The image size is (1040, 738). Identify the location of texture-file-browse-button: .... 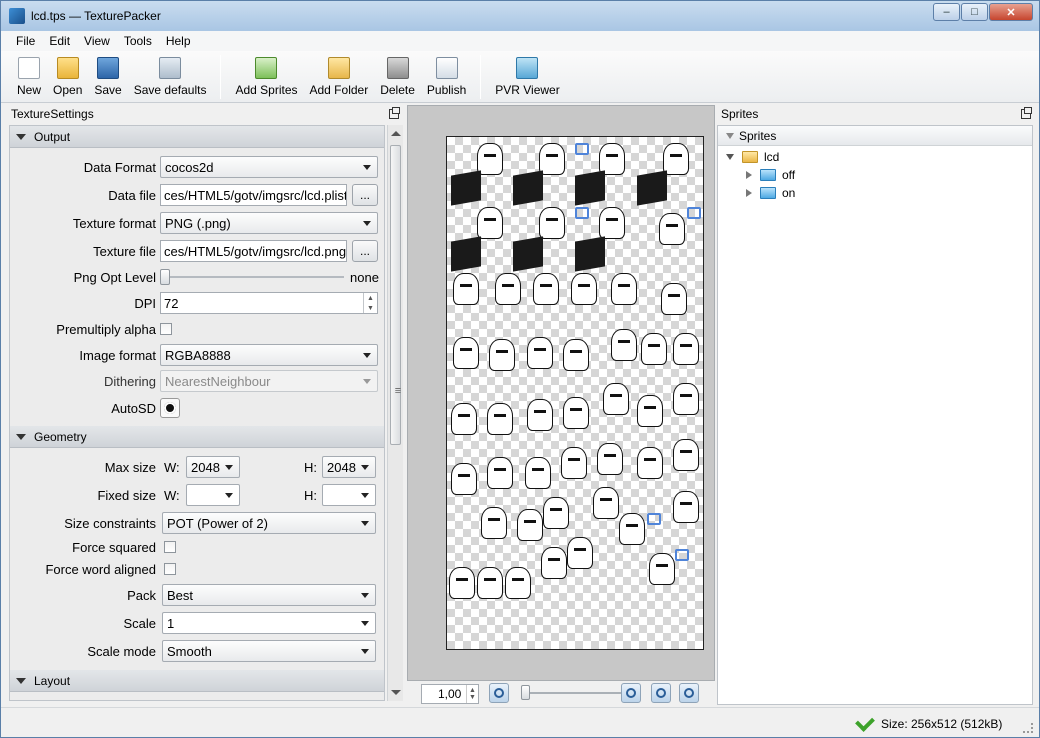
(365, 251).